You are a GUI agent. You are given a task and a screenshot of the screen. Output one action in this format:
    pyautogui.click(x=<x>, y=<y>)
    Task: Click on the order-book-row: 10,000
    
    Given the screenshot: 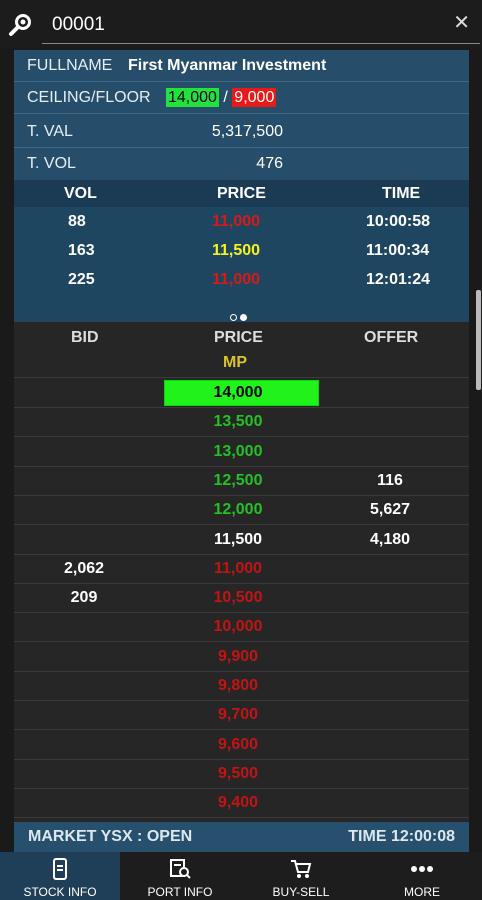 What is the action you would take?
    pyautogui.click(x=241, y=628)
    